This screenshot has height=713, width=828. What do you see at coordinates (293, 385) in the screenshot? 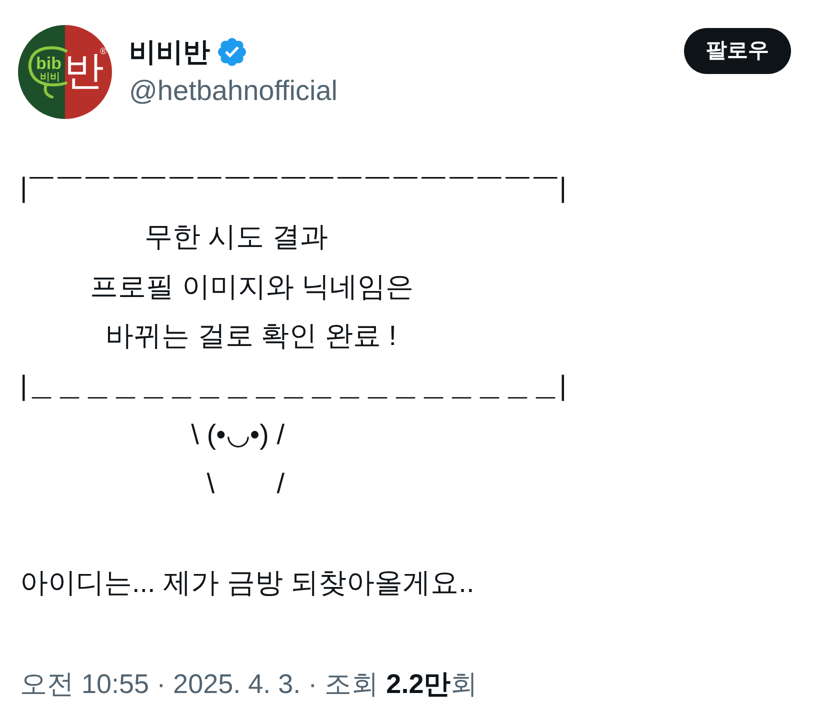
I see `post-text-line: |＿＿＿＿＿＿＿＿＿＿＿＿＿＿＿＿＿＿＿|` at bounding box center [293, 385].